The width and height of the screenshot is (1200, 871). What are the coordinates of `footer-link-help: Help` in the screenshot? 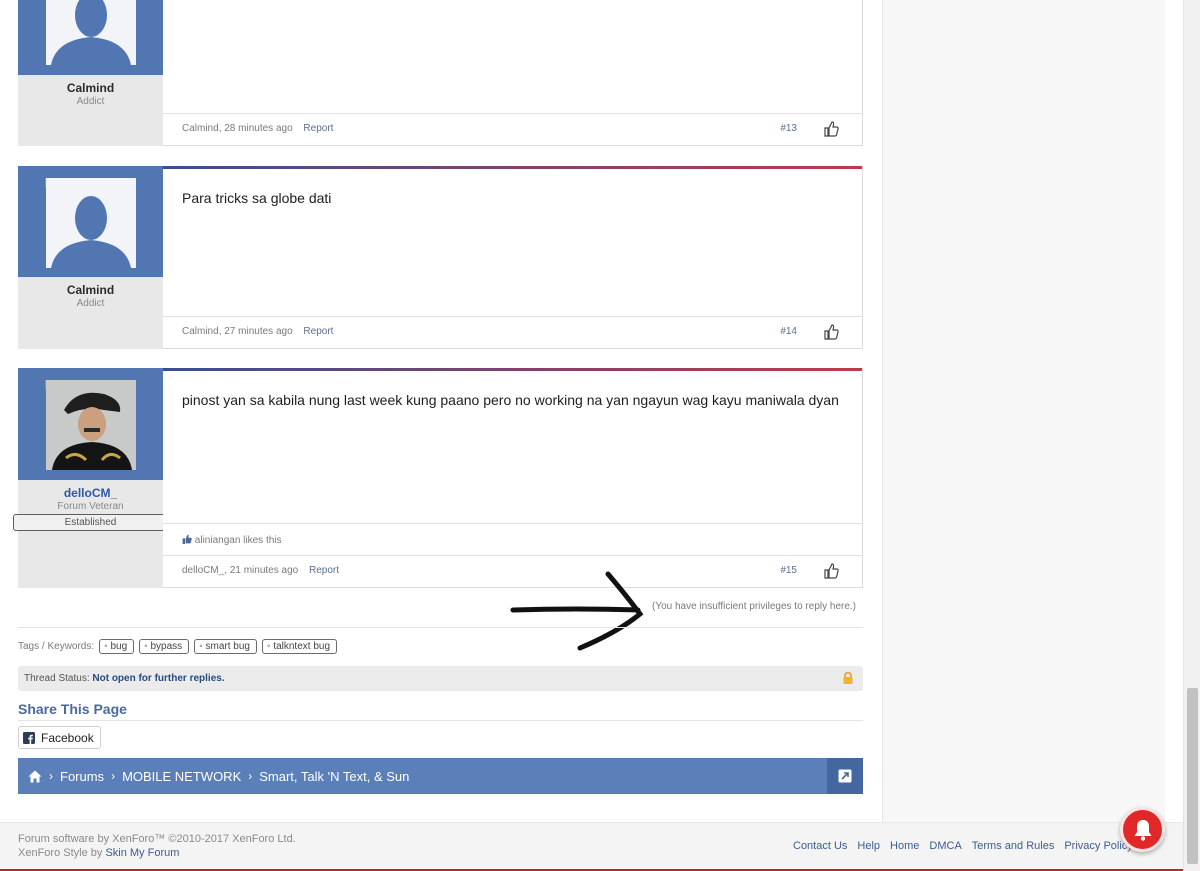 It's located at (868, 846).